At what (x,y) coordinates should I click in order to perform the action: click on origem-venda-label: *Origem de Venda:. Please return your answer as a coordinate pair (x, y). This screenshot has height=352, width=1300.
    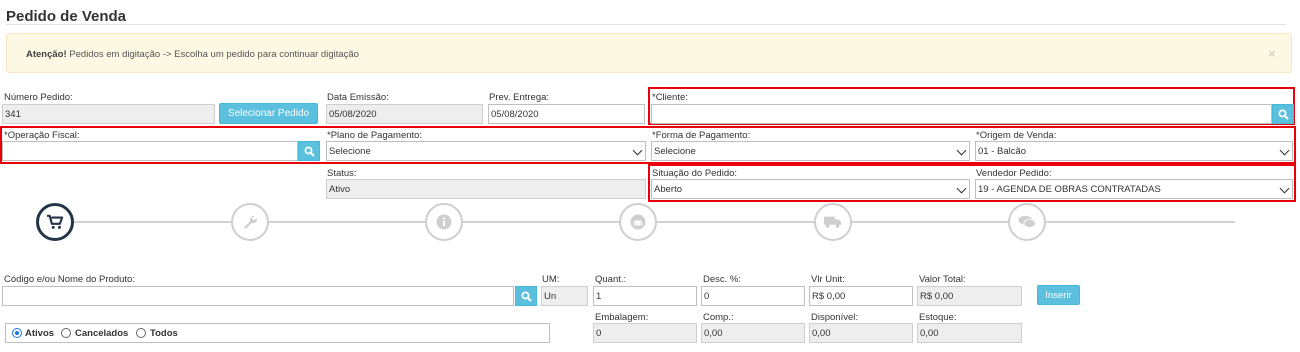
    Looking at the image, I should click on (1016, 135).